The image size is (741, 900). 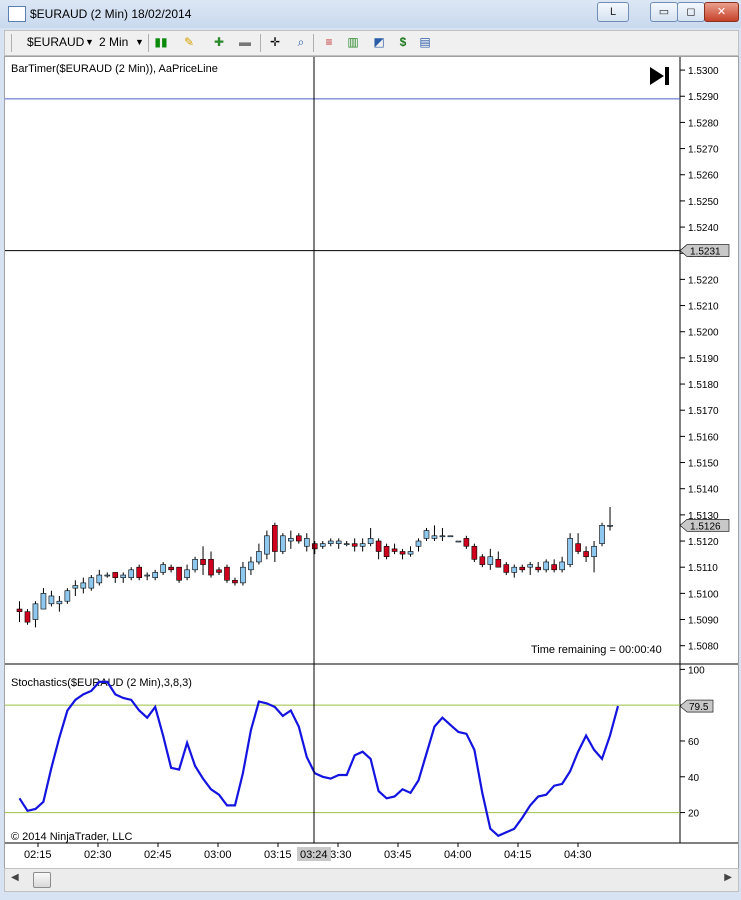 What do you see at coordinates (161, 42) in the screenshot?
I see `chart-style-icon: ▮▮` at bounding box center [161, 42].